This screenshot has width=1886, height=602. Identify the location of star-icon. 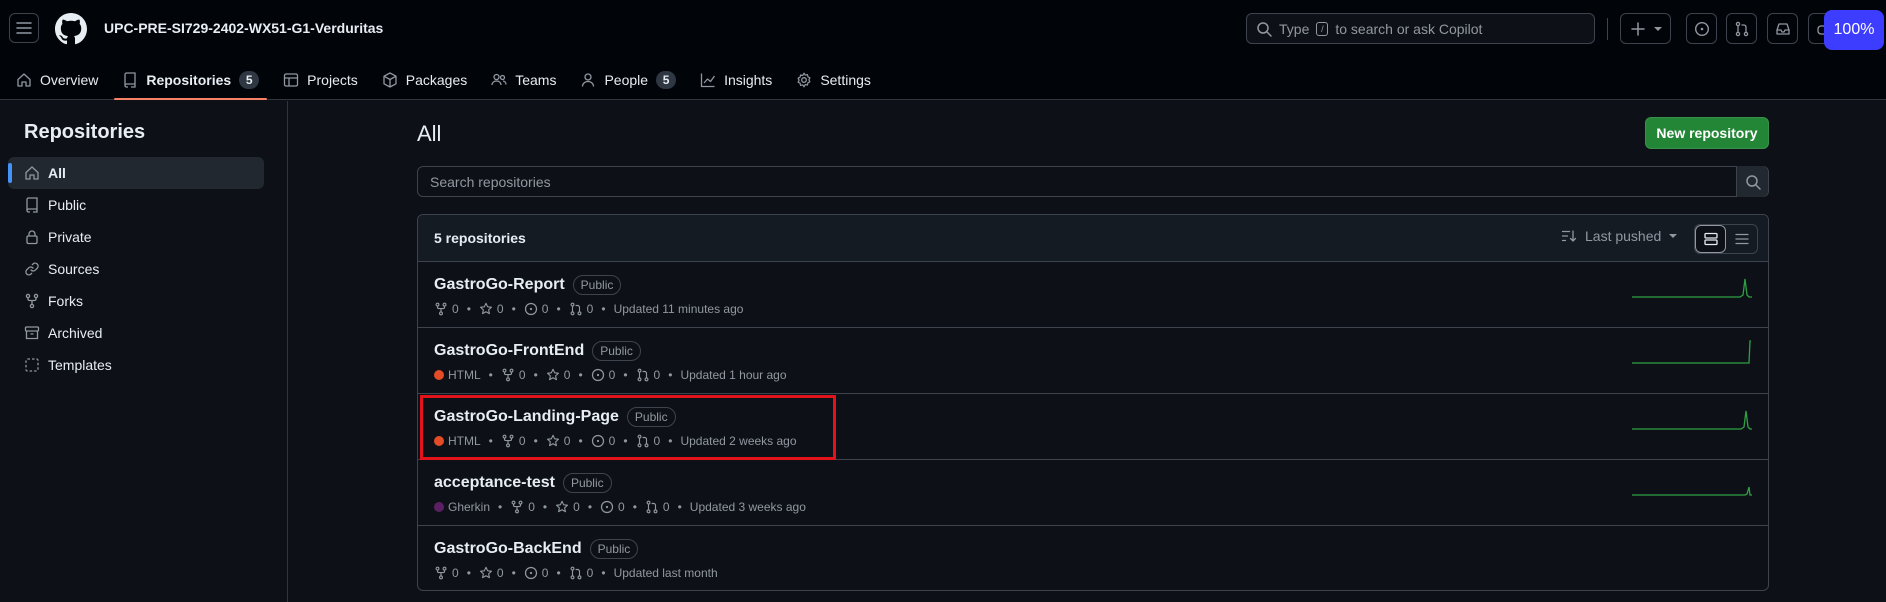
(485, 572).